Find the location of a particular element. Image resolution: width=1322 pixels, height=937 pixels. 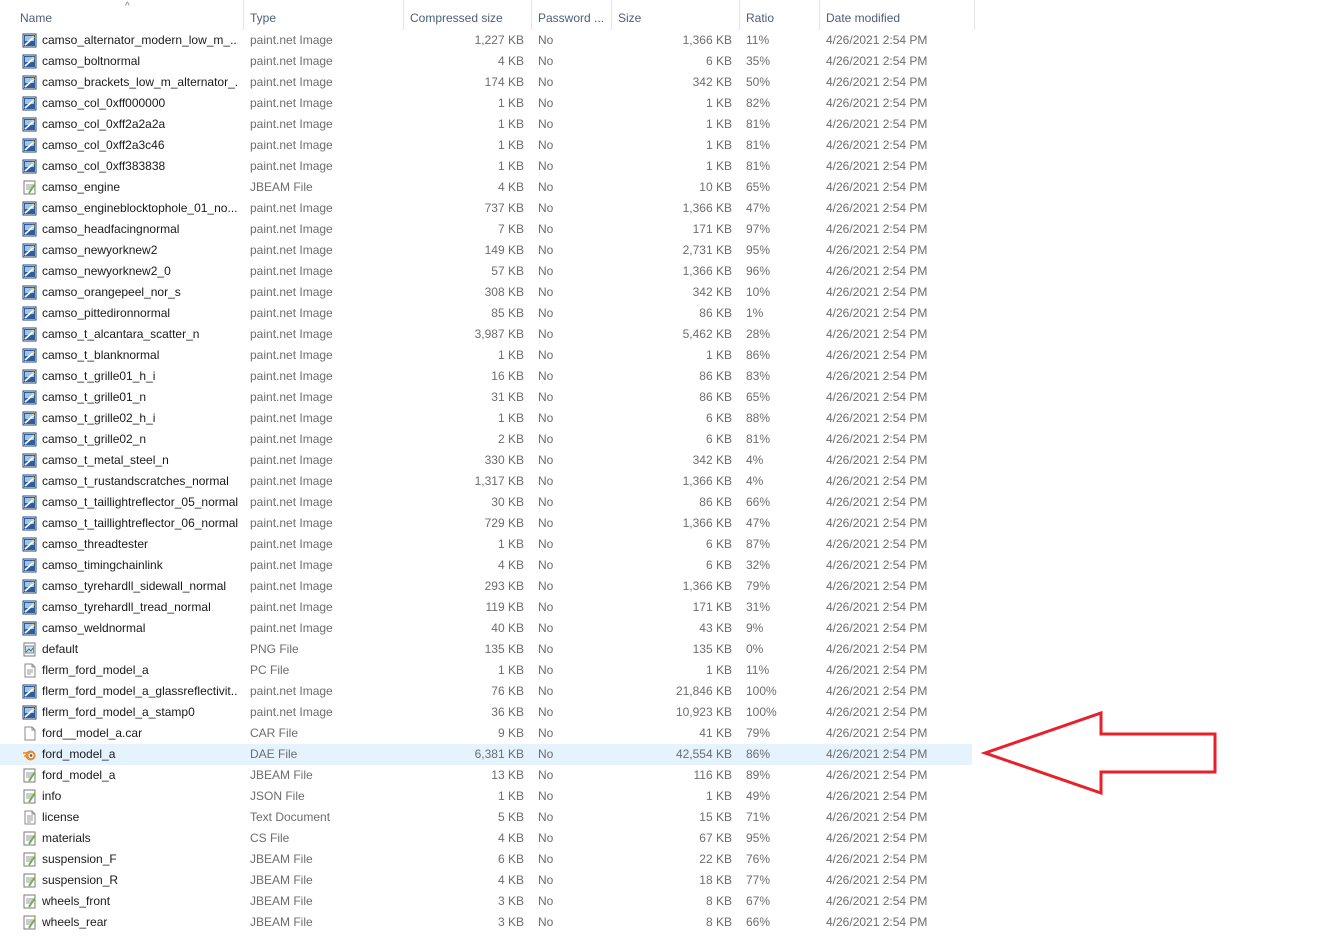

file-size: 86 KB is located at coordinates (715, 313).